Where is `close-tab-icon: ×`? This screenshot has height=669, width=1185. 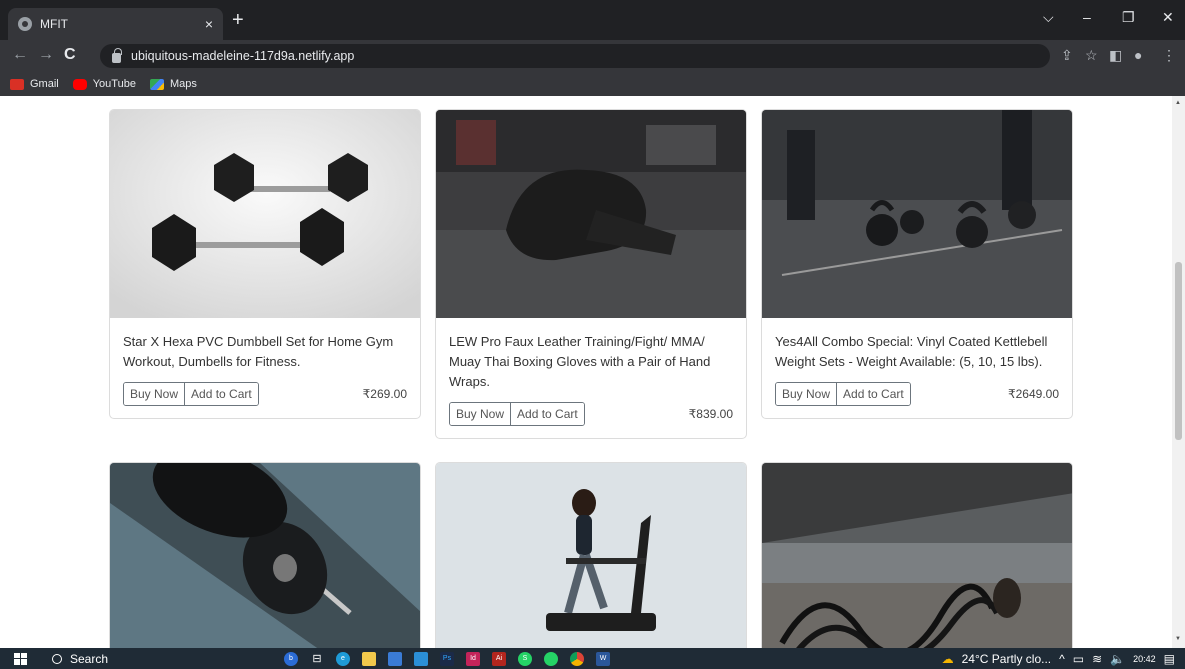
close-tab-icon: × is located at coordinates (209, 24).